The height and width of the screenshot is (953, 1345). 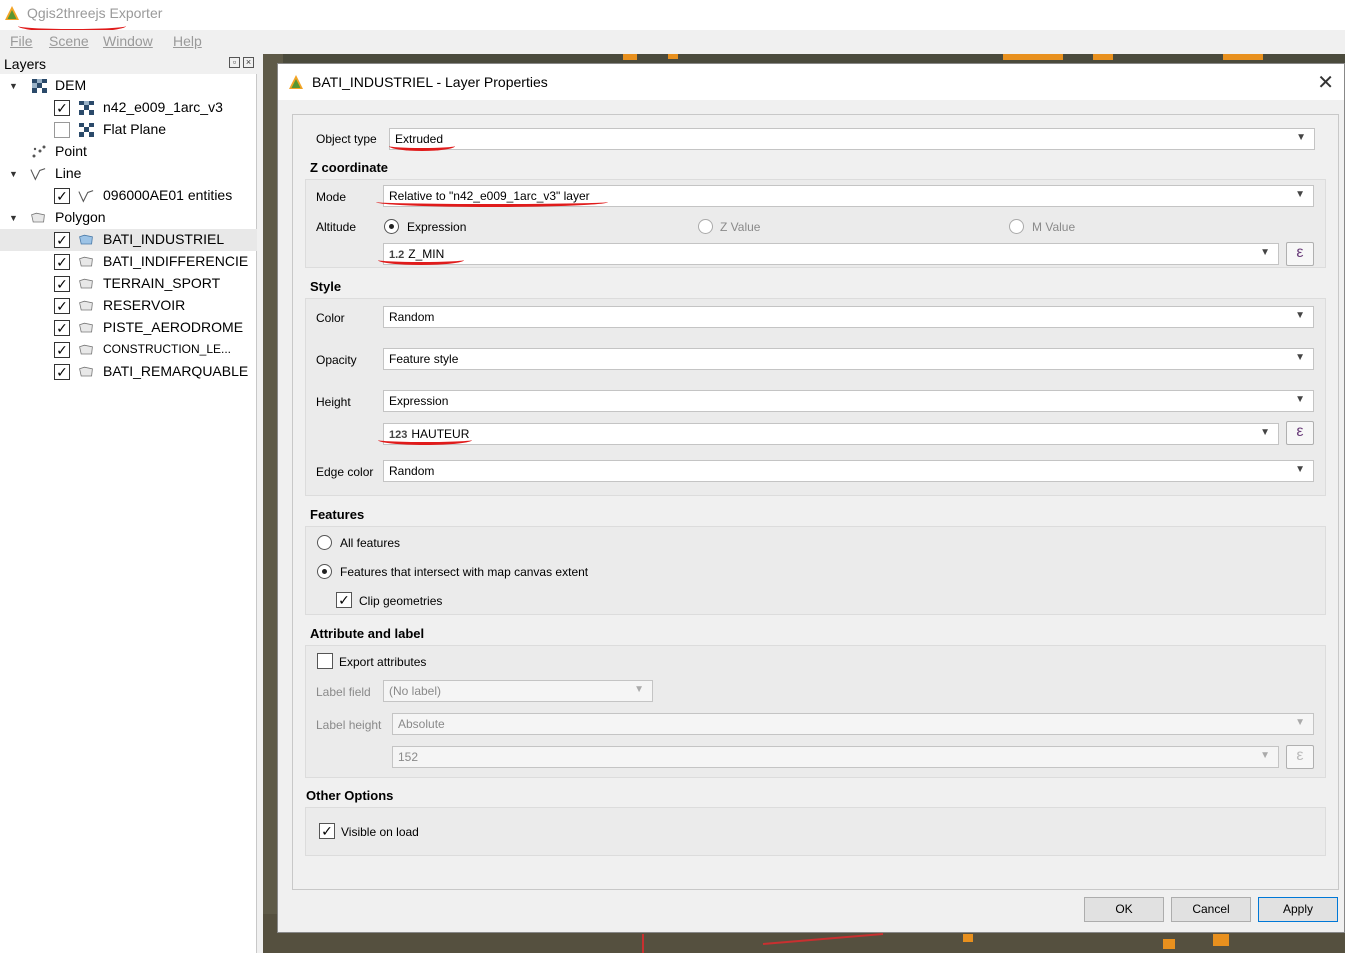 I want to click on radio-m-label: M Value, so click(x=1054, y=227).